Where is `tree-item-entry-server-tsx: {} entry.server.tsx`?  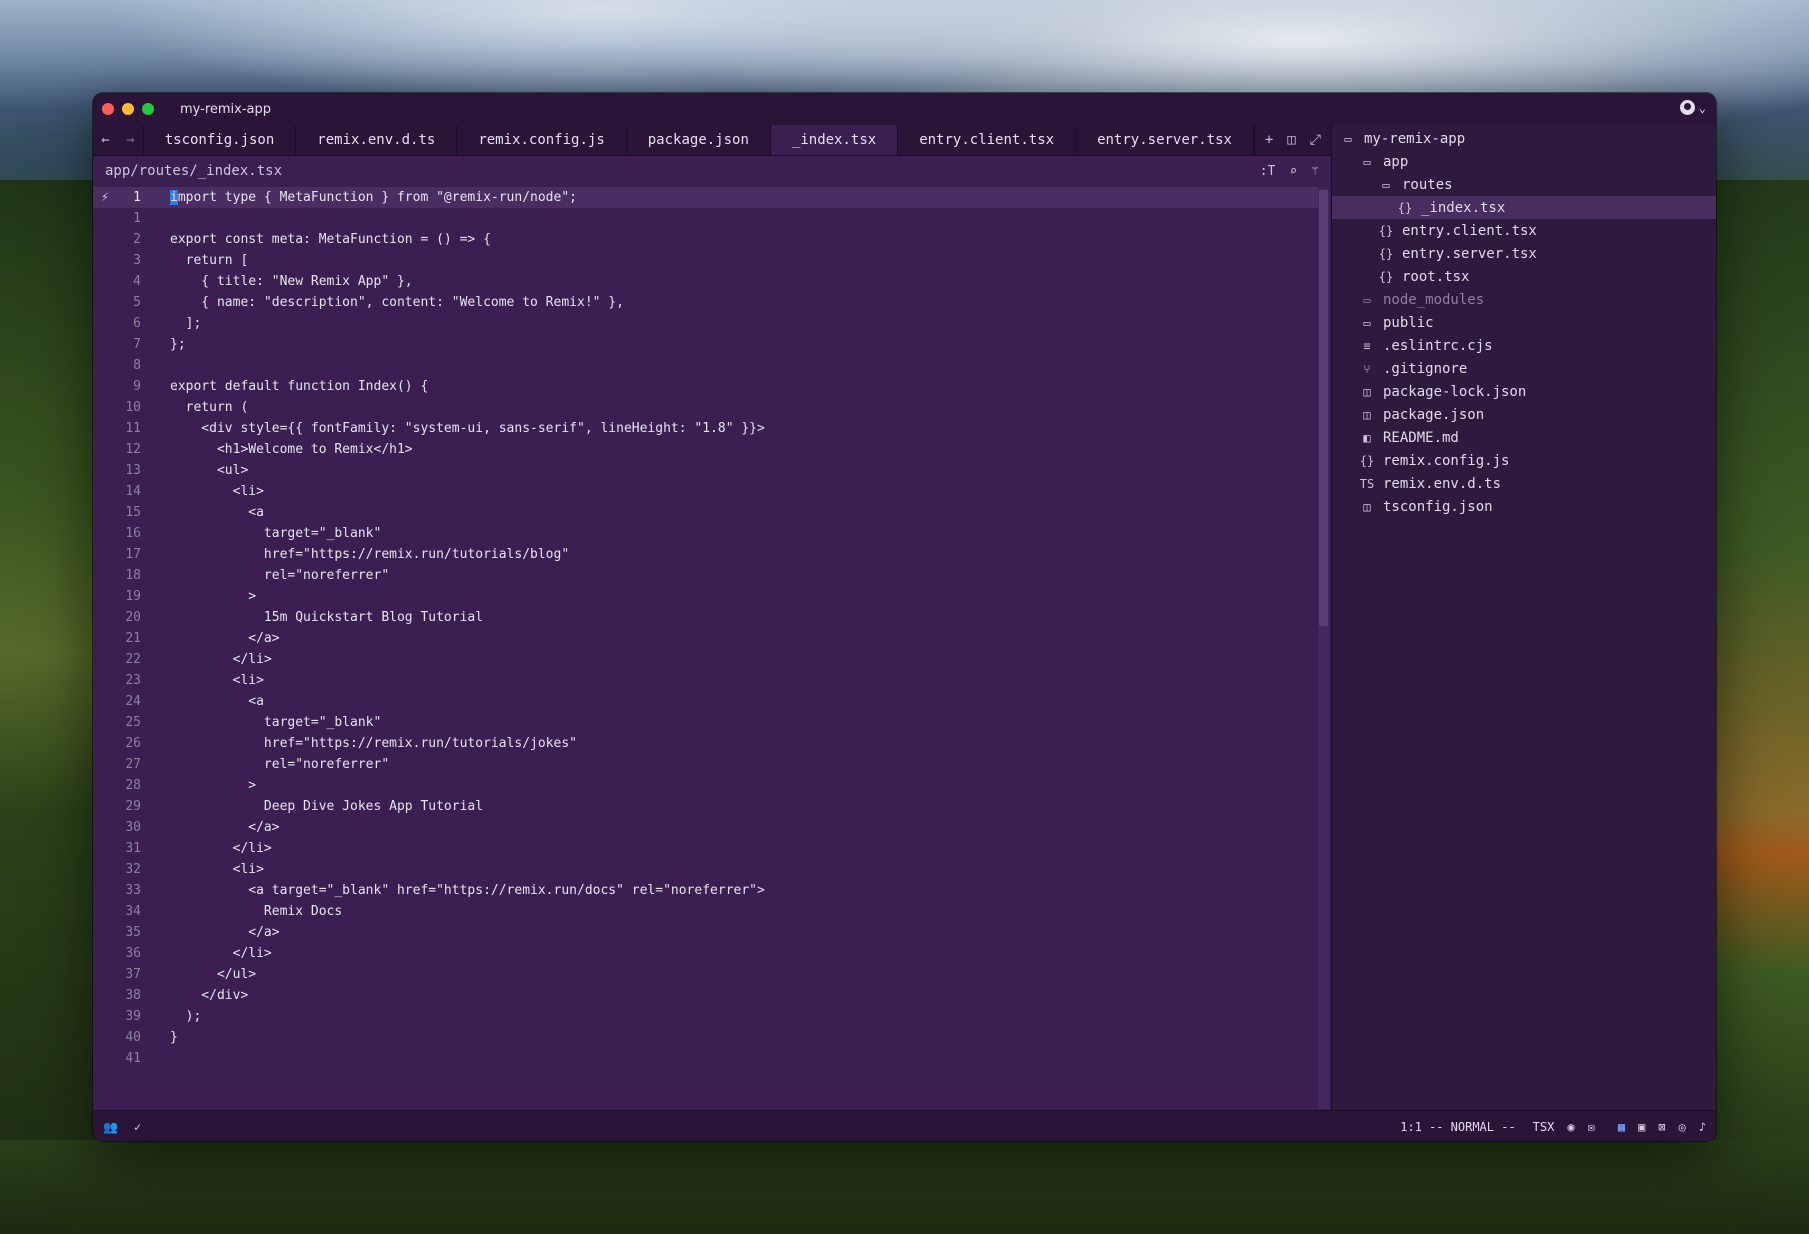
tree-item-entry-server-tsx: {} entry.server.tsx is located at coordinates (1524, 253).